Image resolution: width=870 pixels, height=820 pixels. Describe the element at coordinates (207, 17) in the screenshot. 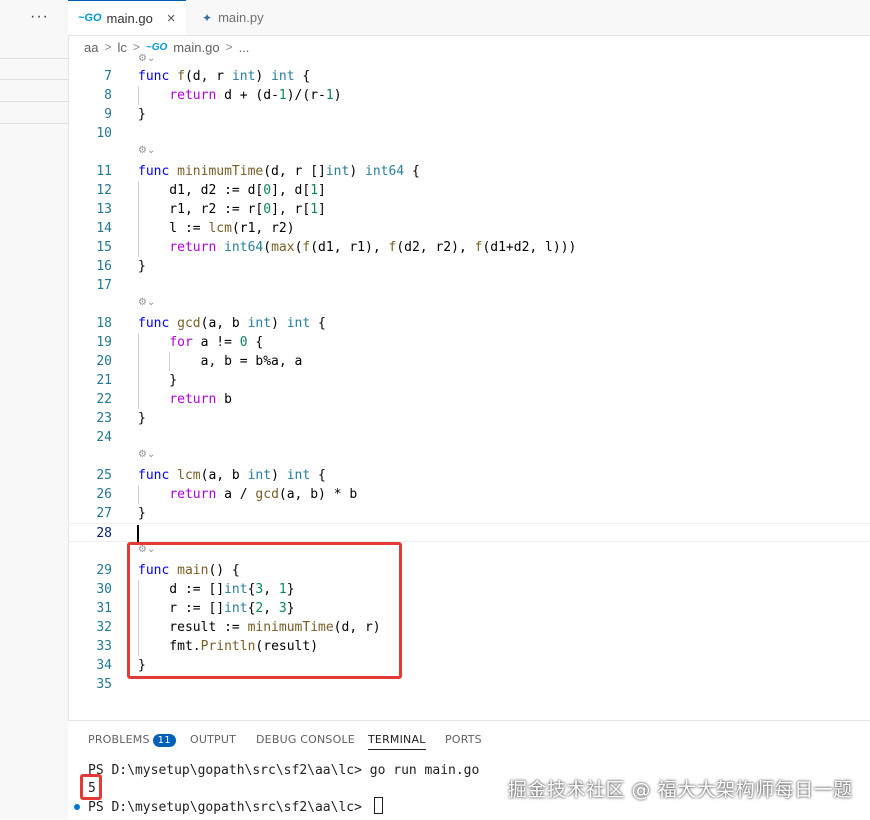

I see `python-file-icon: ✦` at that location.